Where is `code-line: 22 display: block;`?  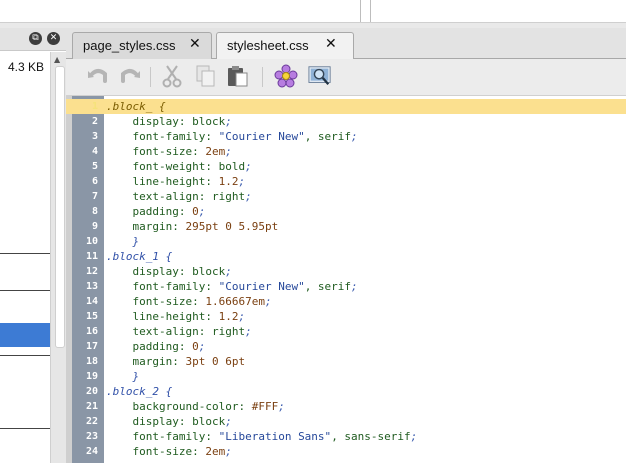
code-line: 22 display: block; is located at coordinates (346, 421).